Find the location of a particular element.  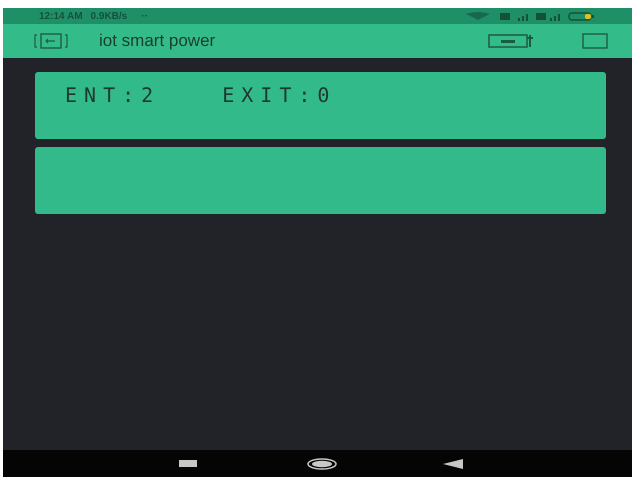

square-icon is located at coordinates (595, 41).